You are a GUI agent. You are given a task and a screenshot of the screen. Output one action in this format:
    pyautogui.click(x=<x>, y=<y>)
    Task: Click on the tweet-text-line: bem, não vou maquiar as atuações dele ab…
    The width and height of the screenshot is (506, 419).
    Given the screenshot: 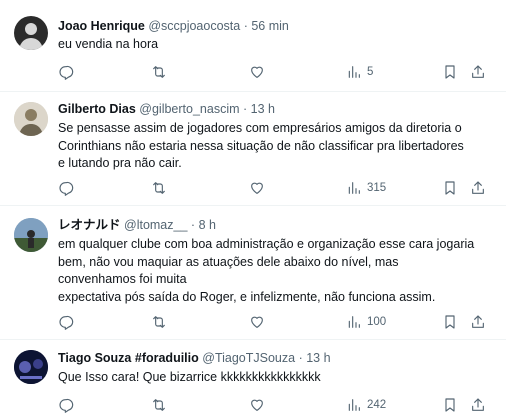 What is the action you would take?
    pyautogui.click(x=228, y=261)
    